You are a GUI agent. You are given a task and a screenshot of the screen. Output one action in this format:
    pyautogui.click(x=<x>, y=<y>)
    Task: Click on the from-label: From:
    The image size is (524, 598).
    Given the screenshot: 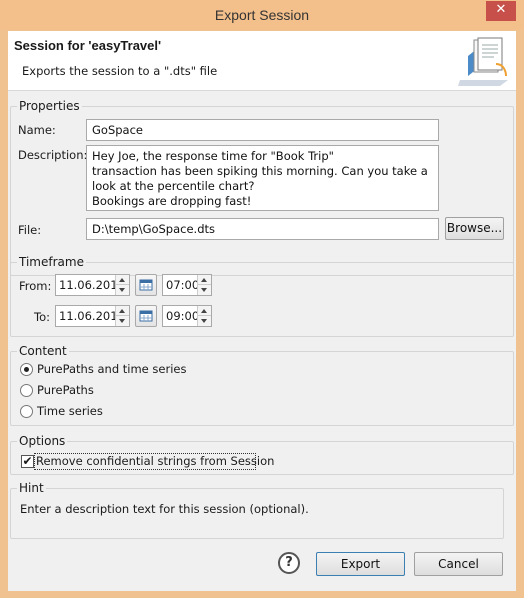 What is the action you would take?
    pyautogui.click(x=35, y=286)
    